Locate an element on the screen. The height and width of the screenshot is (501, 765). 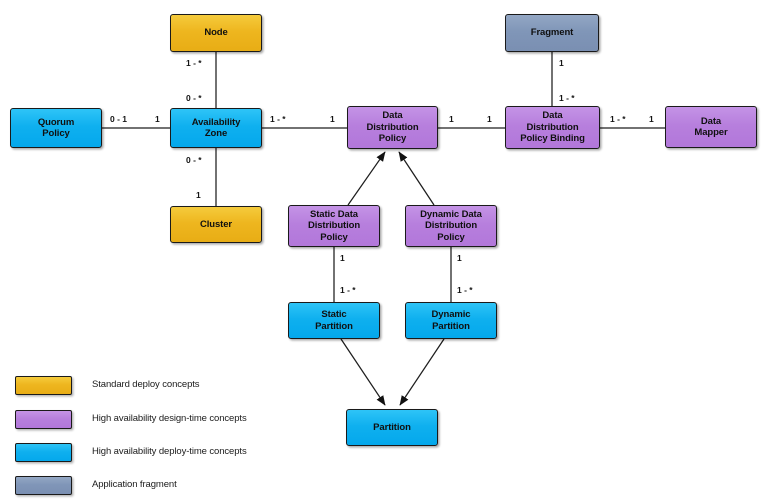
edge-static-policy-generalization is located at coordinates (366, 178).